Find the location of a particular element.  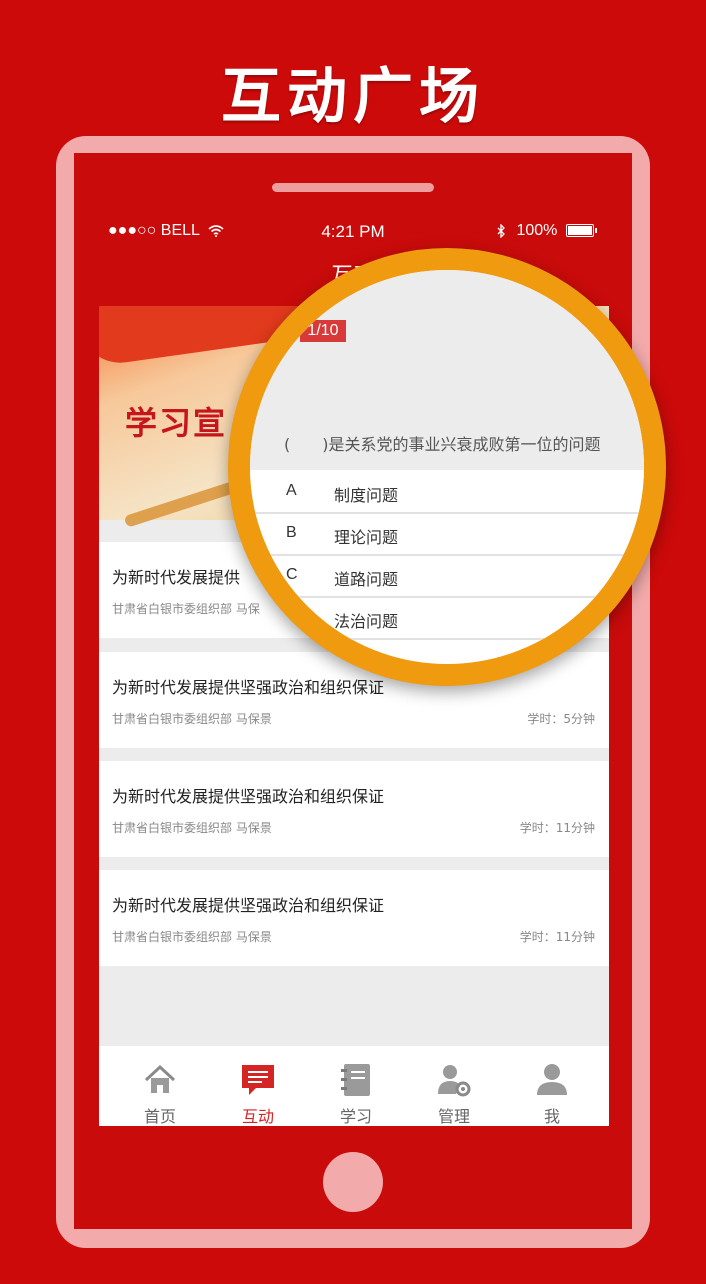

tab-label: 学习 is located at coordinates (355, 1116).